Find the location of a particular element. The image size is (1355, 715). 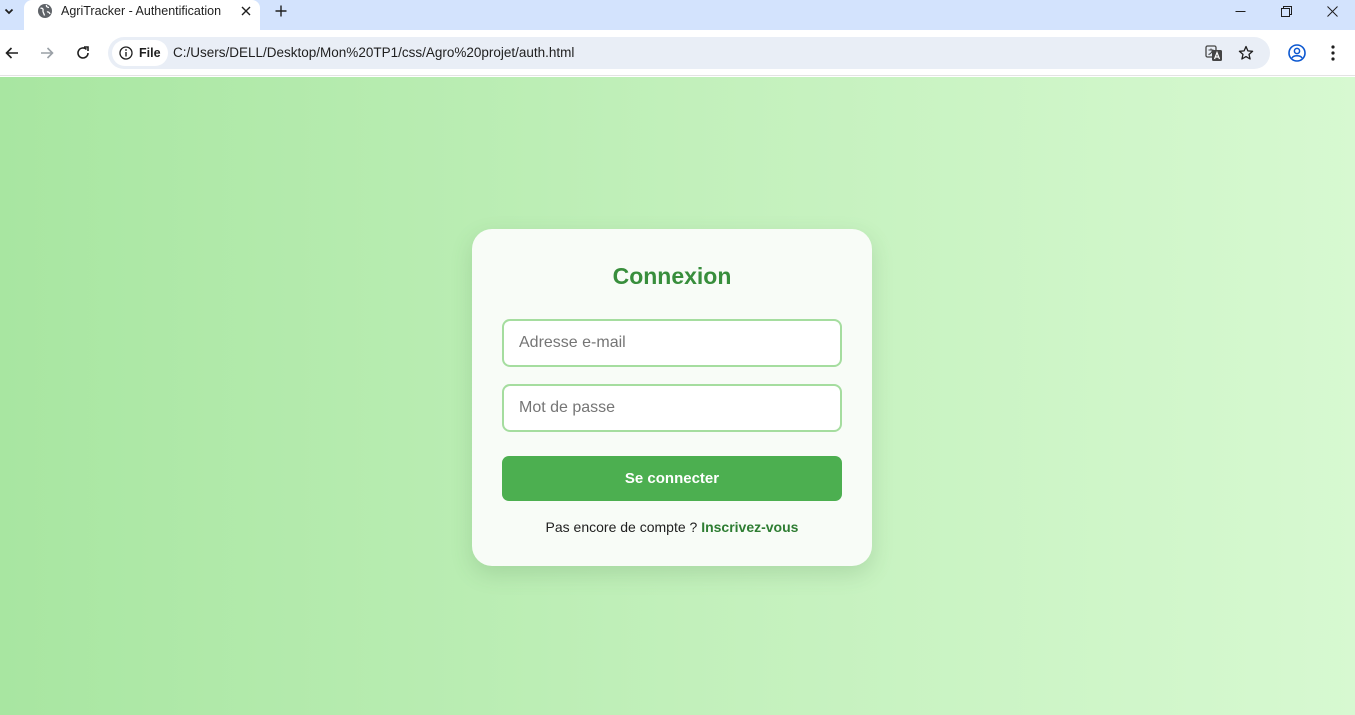

back-button is located at coordinates (12, 53).